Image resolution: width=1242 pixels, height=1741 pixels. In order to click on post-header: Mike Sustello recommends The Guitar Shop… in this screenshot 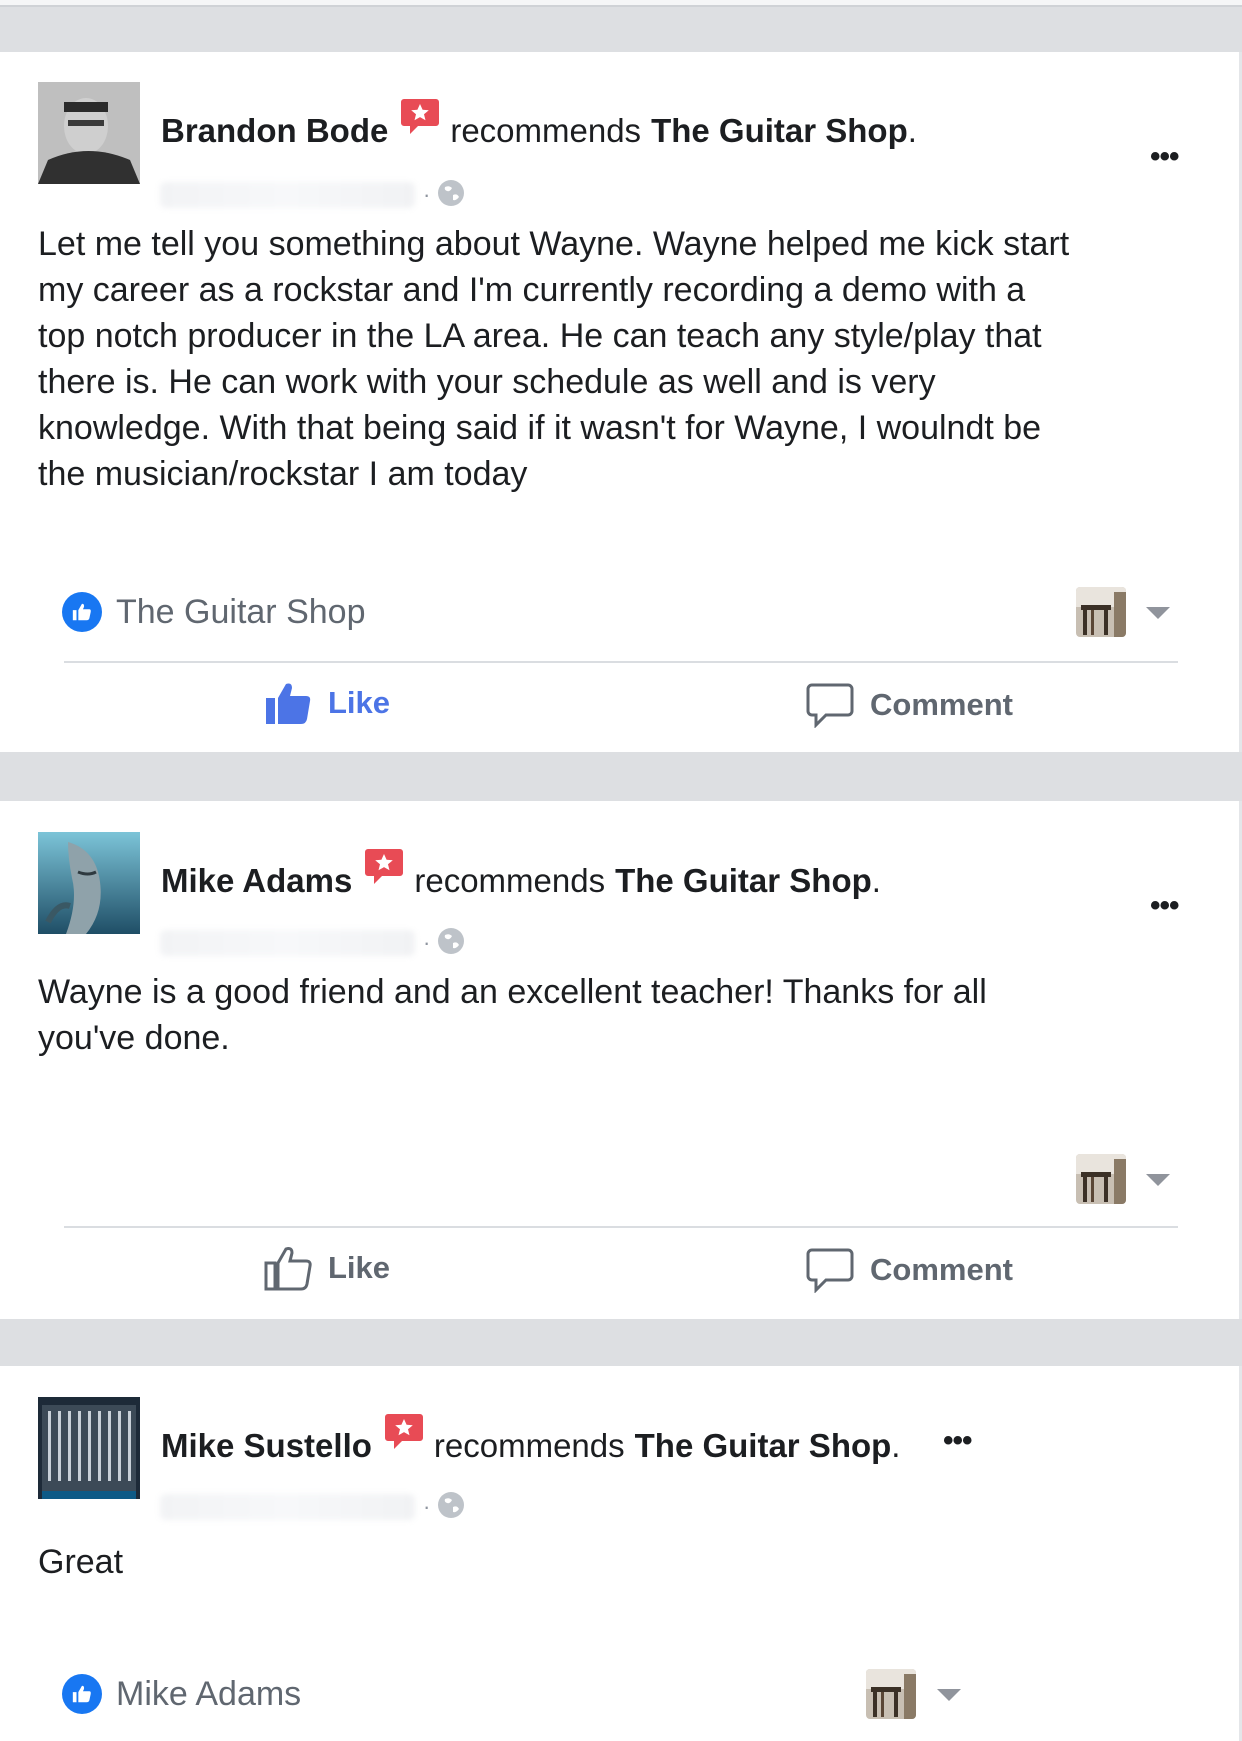, I will do `click(531, 1440)`.